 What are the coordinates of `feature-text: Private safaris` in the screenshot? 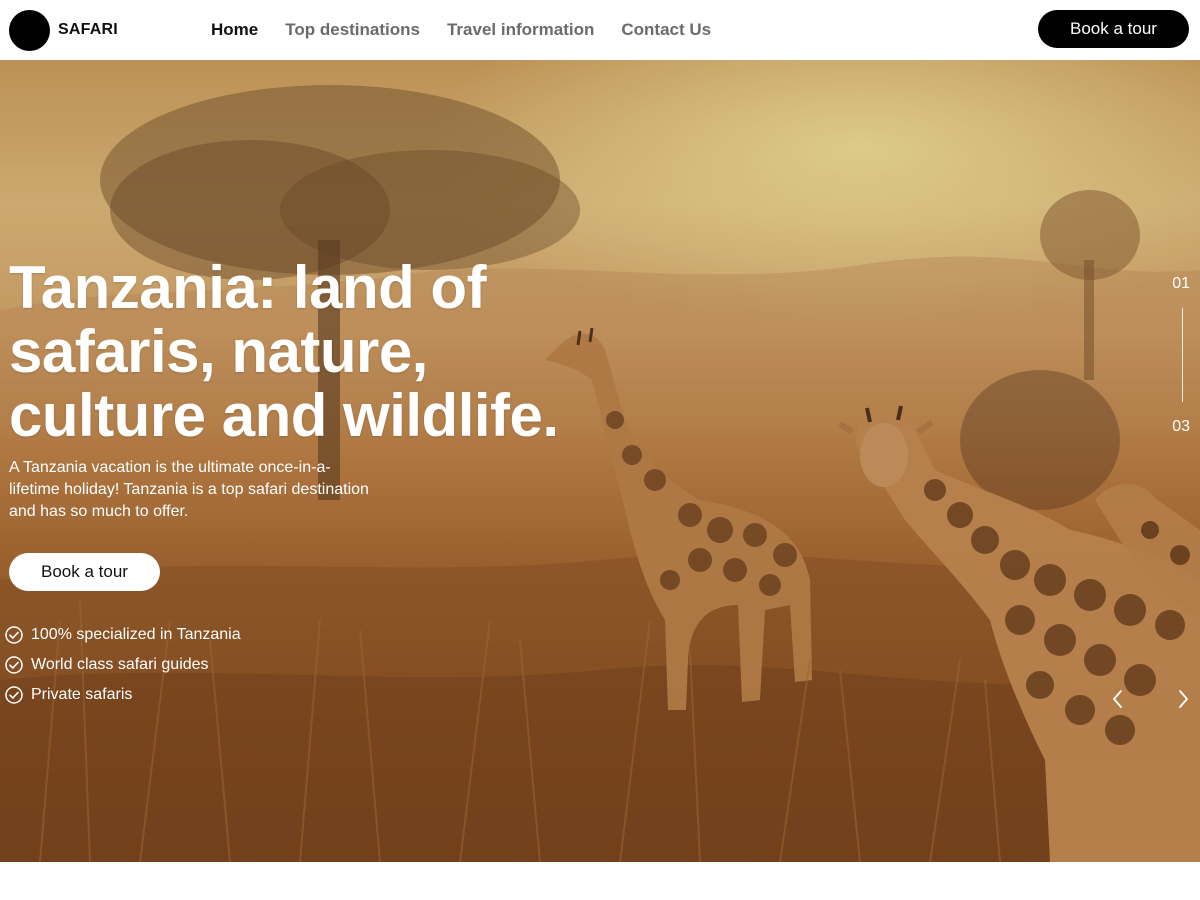 It's located at (82, 694).